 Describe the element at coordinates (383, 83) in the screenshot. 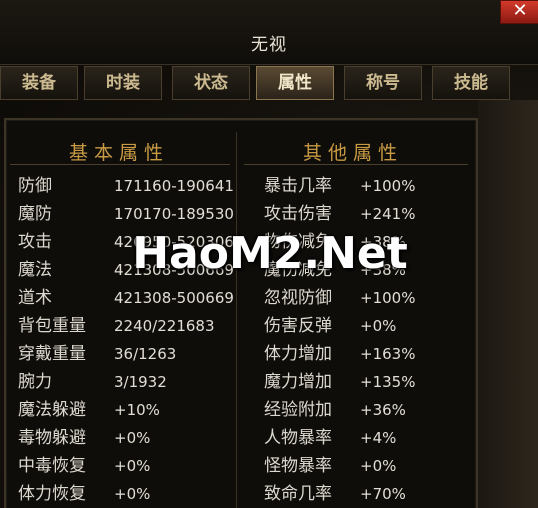

I see `tab-titles: 称号` at that location.